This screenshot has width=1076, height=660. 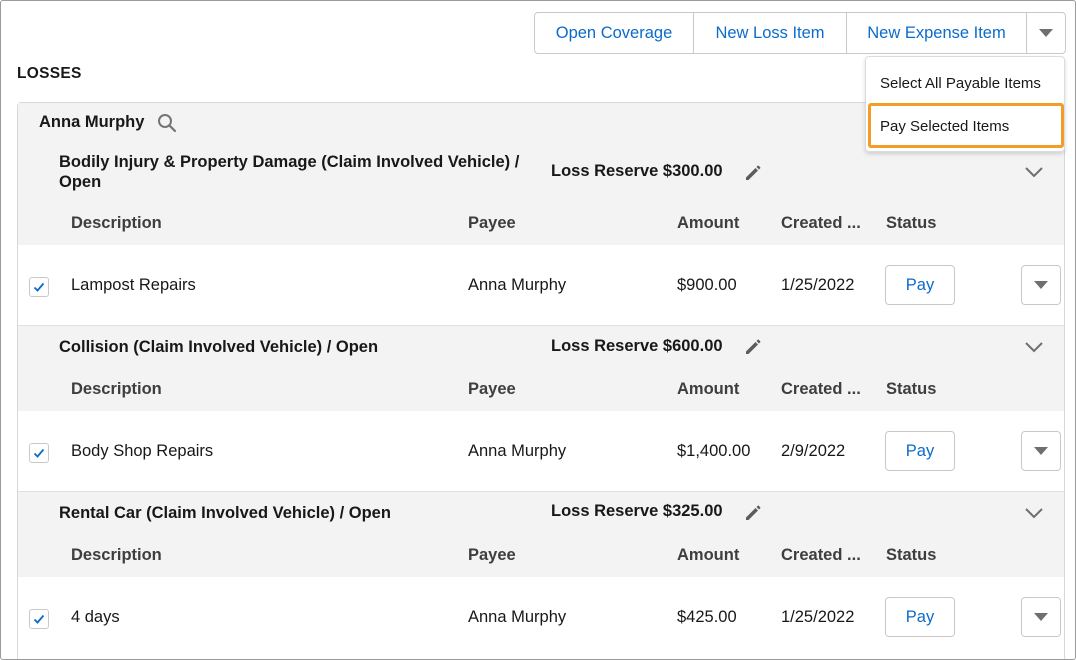 What do you see at coordinates (937, 33) in the screenshot?
I see `new-expense-item-button: New Expense Item` at bounding box center [937, 33].